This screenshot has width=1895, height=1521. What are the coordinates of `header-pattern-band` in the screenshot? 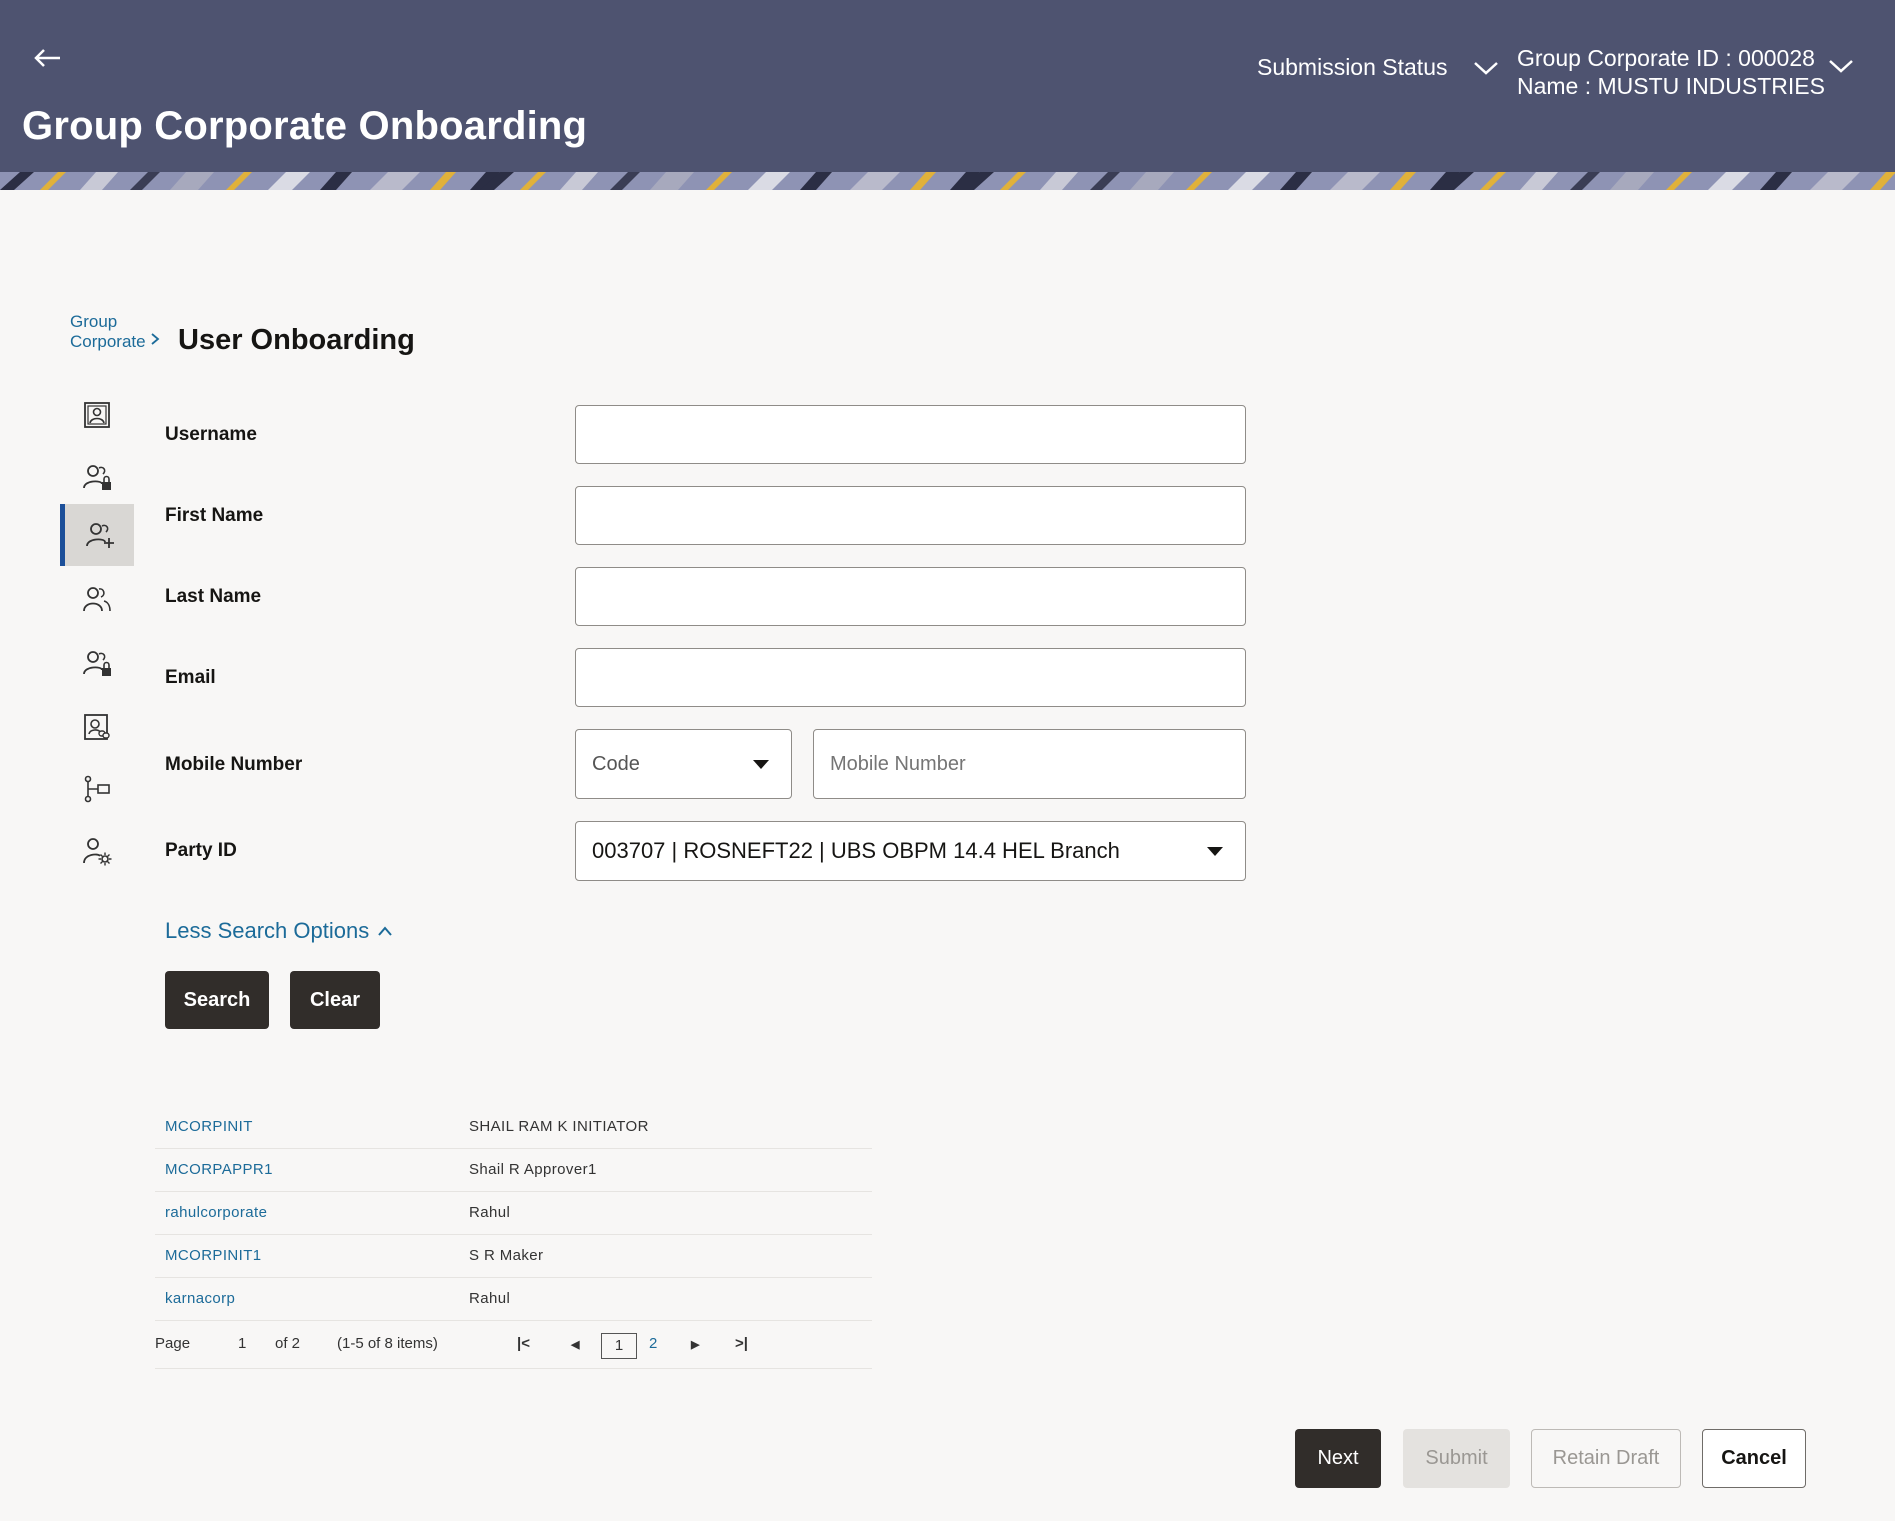 It's located at (947, 181).